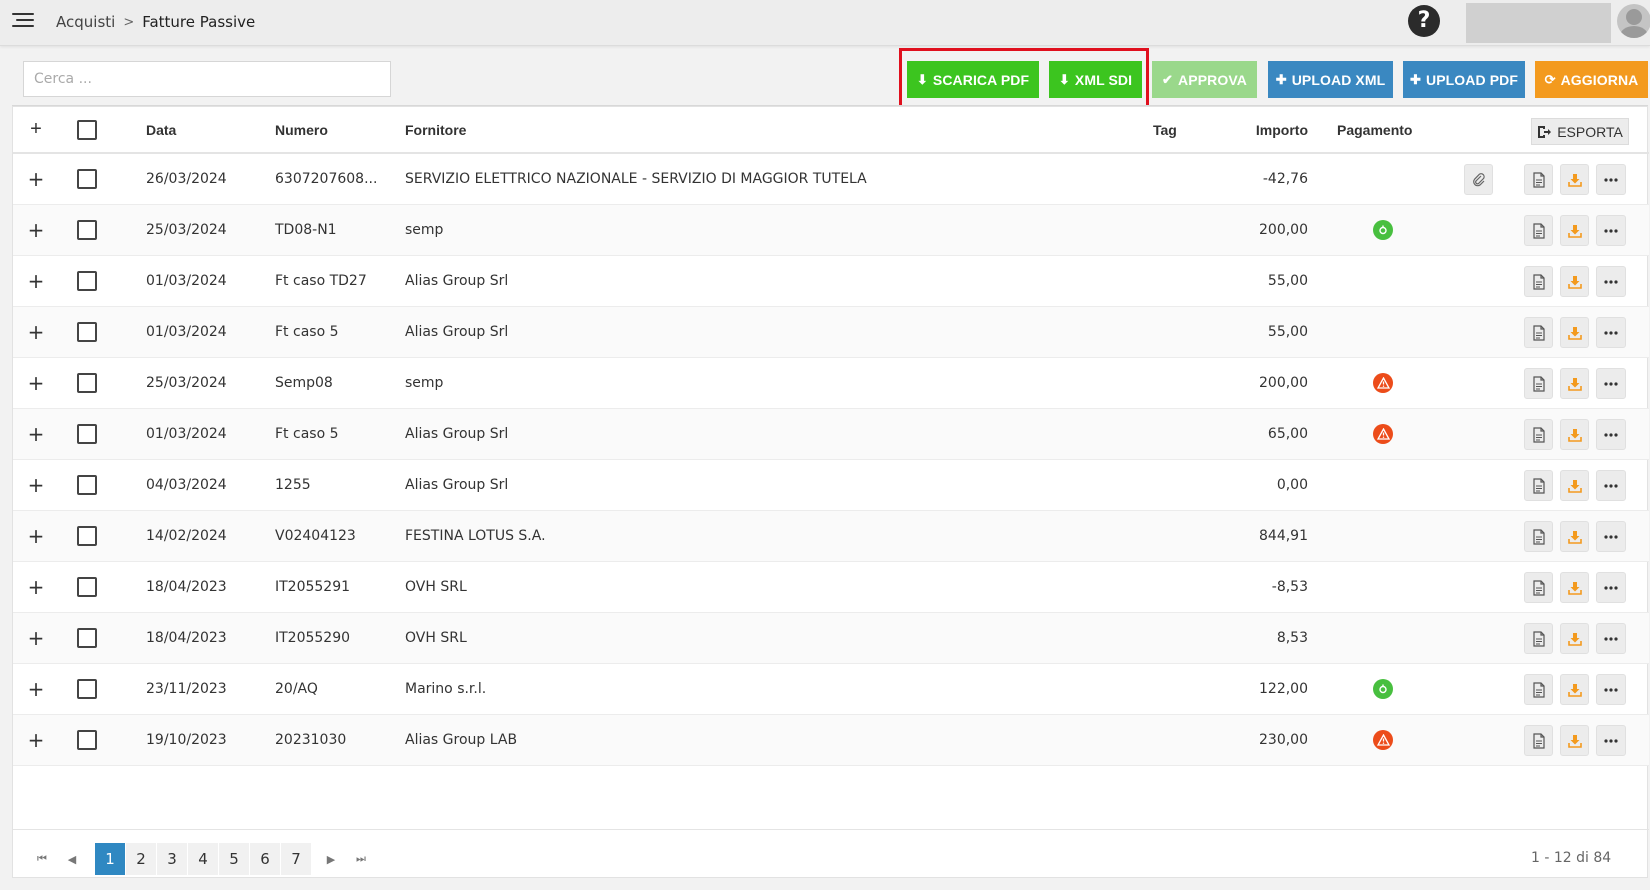  What do you see at coordinates (296, 859) in the screenshot?
I see `page-number-button: 7` at bounding box center [296, 859].